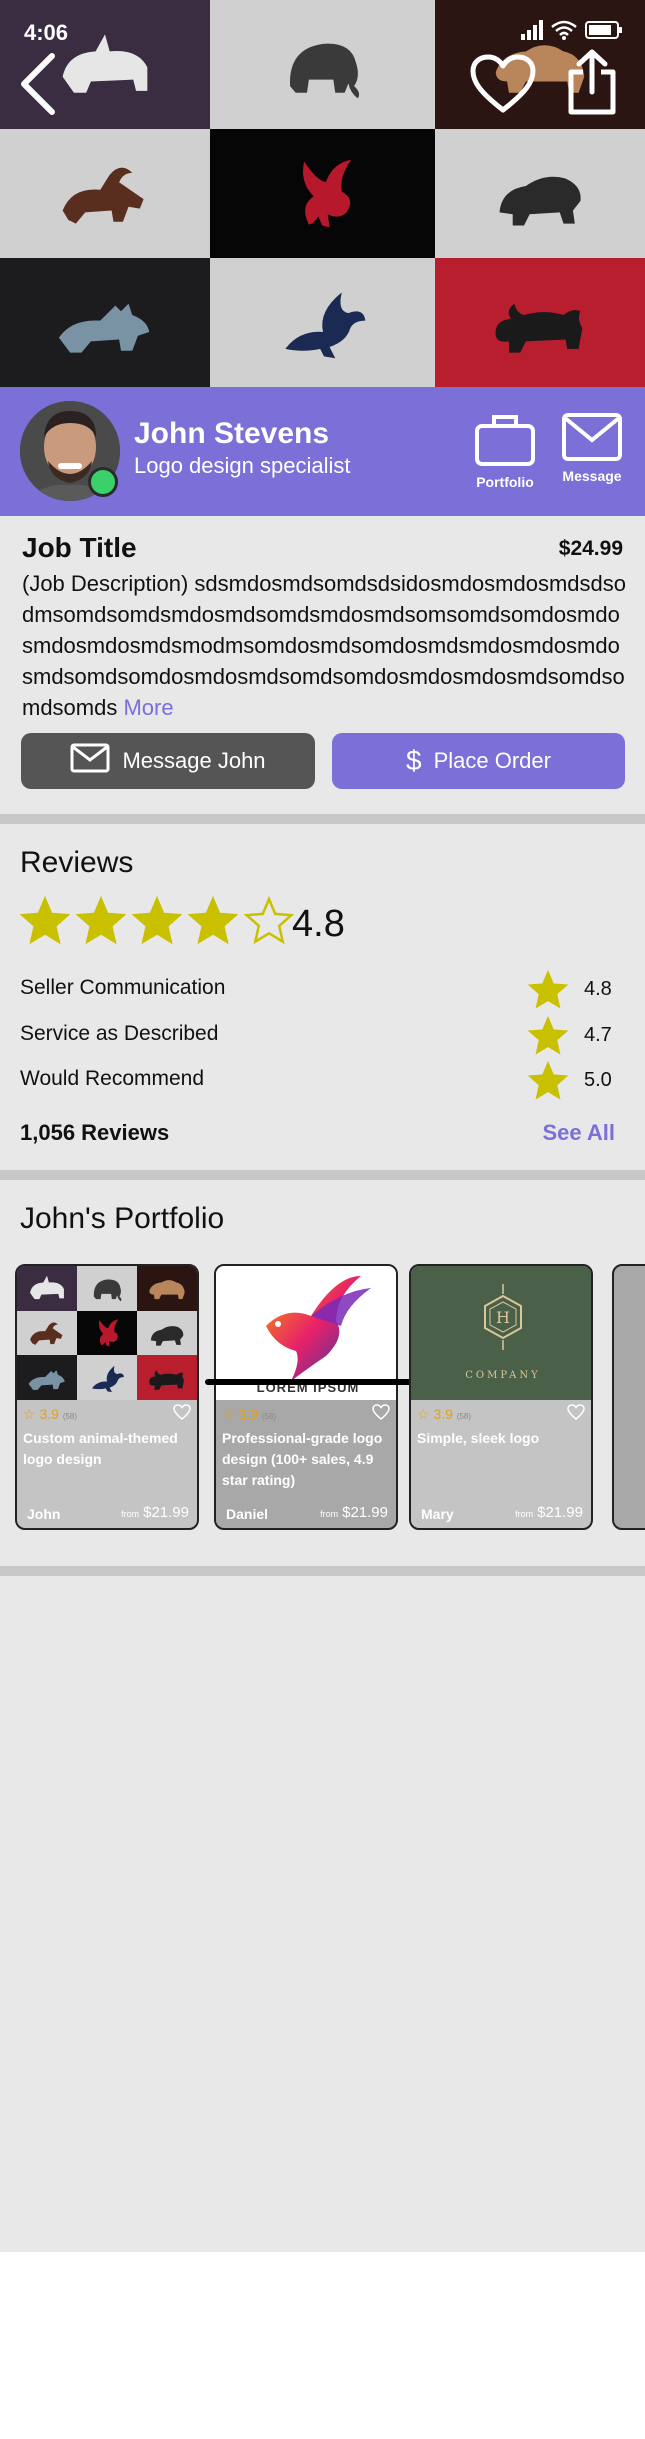  What do you see at coordinates (46, 32) in the screenshot?
I see `status-time: 4:06` at bounding box center [46, 32].